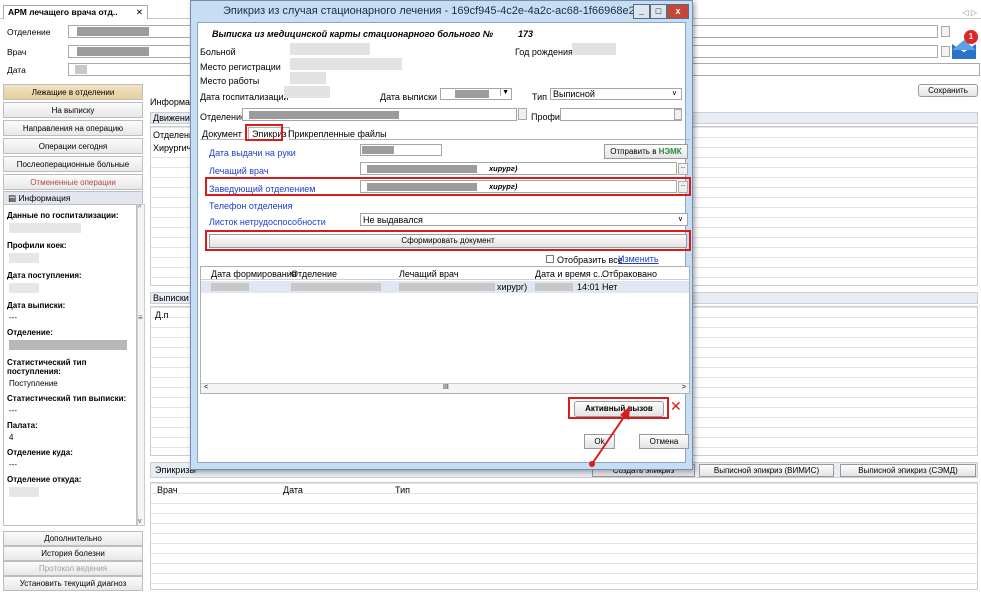 This screenshot has height=592, width=981. I want to click on col-creation-date: Дата формирования, so click(254, 274).